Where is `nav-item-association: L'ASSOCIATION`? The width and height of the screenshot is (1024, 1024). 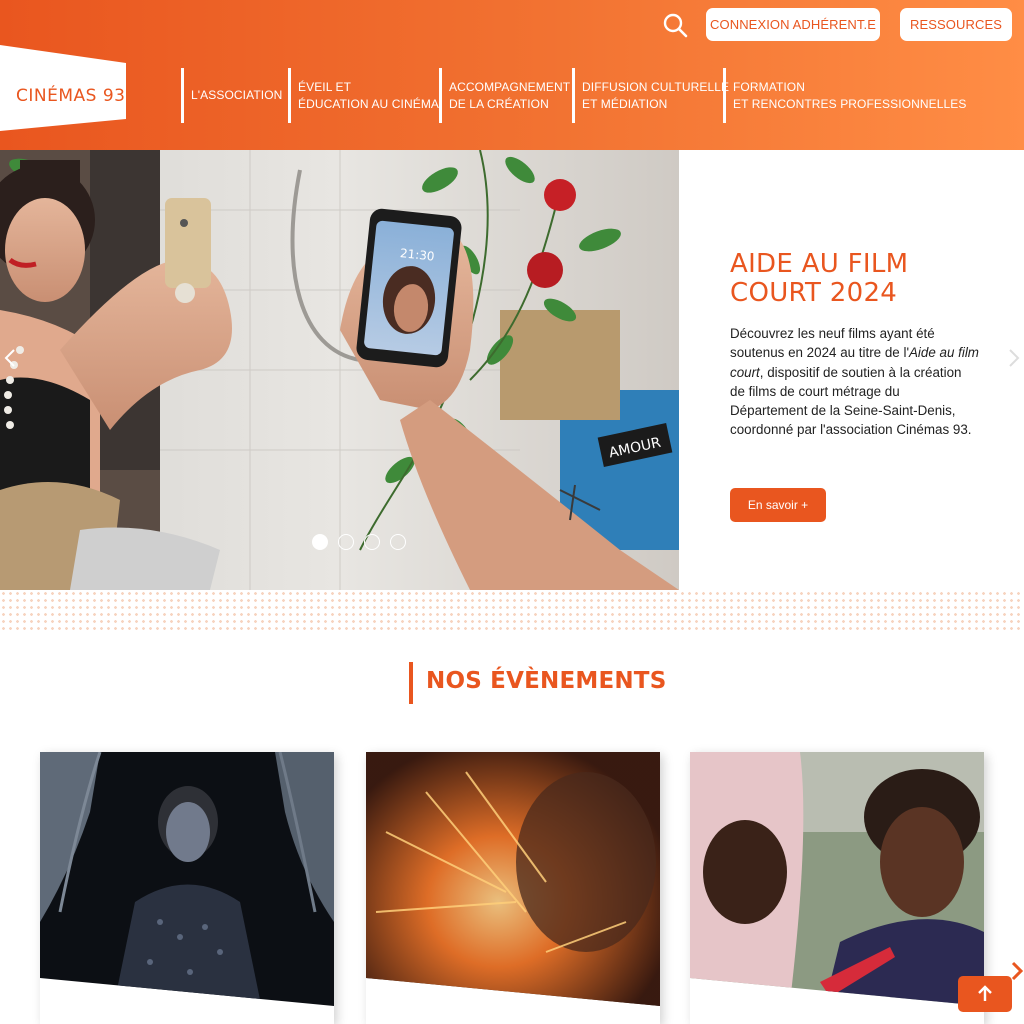
nav-item-association: L'ASSOCIATION is located at coordinates (232, 95).